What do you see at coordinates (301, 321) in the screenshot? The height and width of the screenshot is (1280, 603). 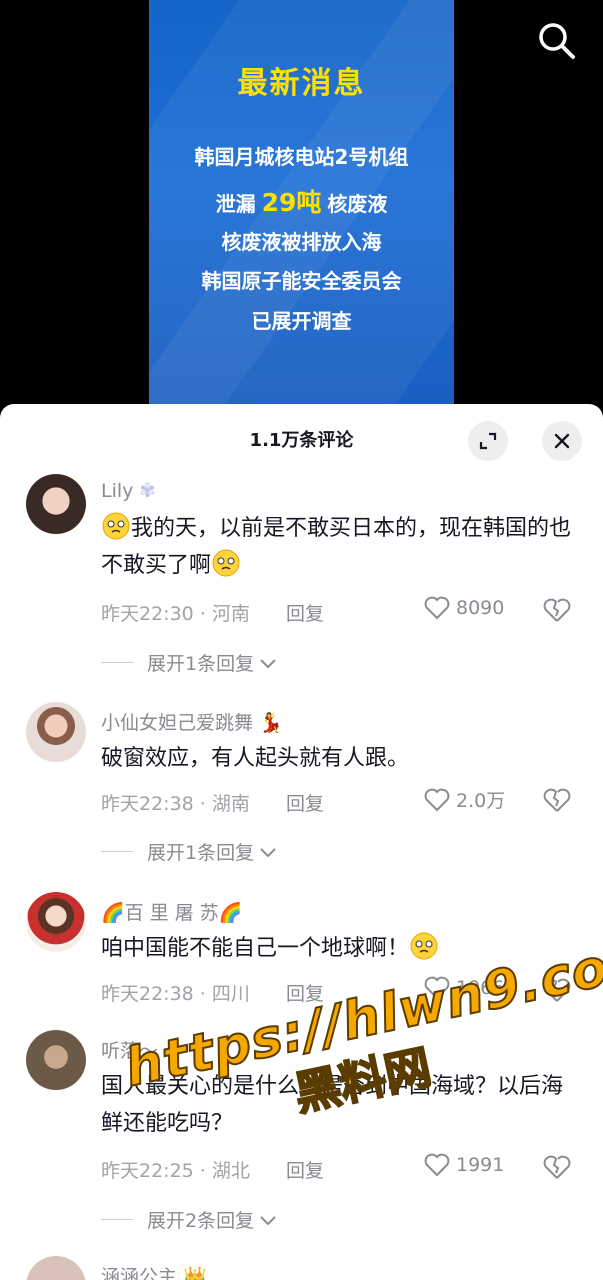 I see `news-line: 已展开调查` at bounding box center [301, 321].